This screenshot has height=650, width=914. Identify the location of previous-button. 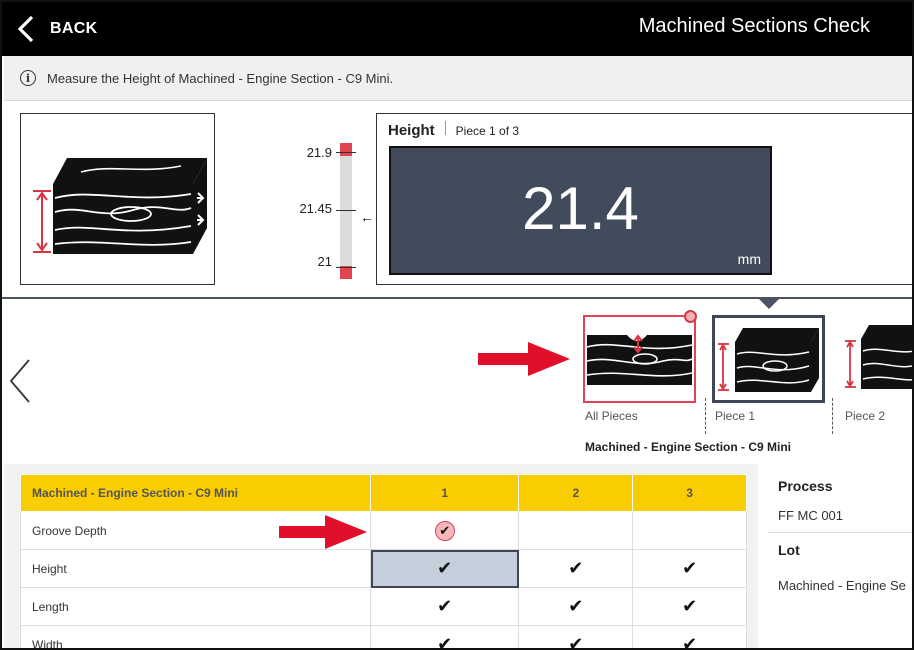
(20, 383).